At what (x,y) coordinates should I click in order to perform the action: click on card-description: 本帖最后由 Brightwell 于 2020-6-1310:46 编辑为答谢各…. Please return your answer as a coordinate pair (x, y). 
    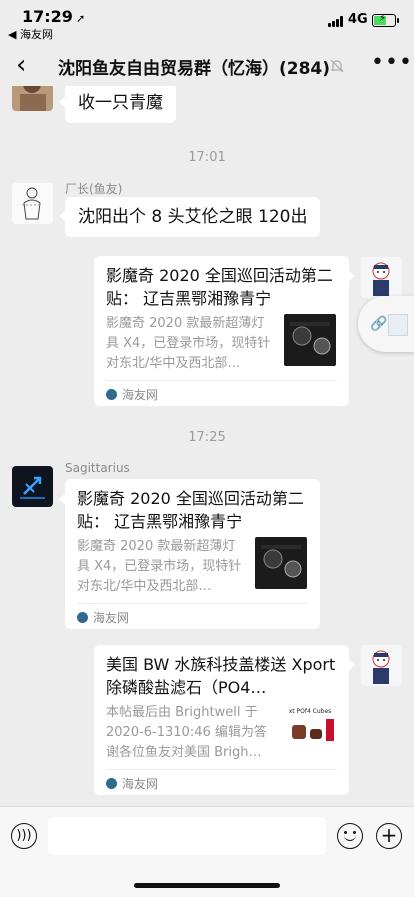
    Looking at the image, I should click on (186, 732).